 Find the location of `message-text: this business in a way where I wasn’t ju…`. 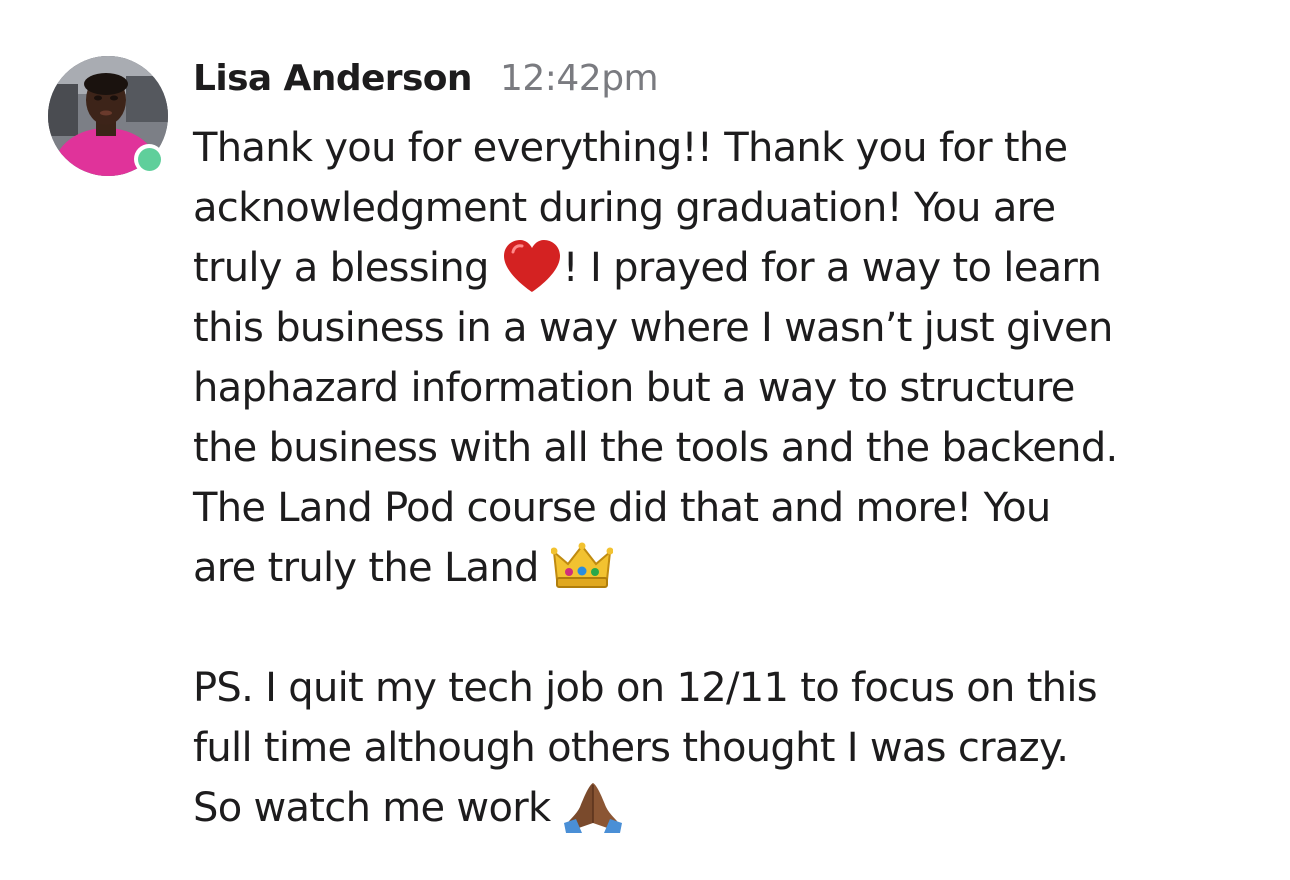

message-text: this business in a way where I wasn’t ju… is located at coordinates (653, 328).